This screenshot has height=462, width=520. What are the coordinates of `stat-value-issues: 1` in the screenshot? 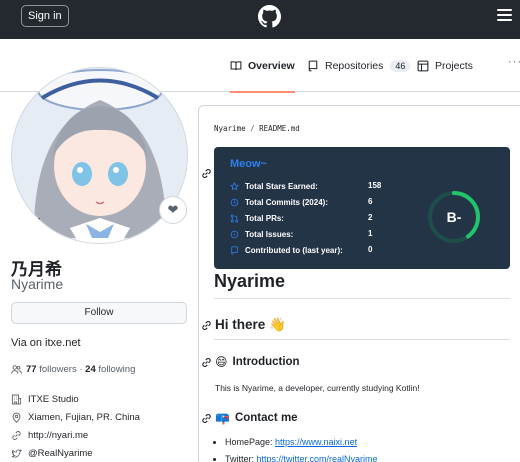 It's located at (370, 233).